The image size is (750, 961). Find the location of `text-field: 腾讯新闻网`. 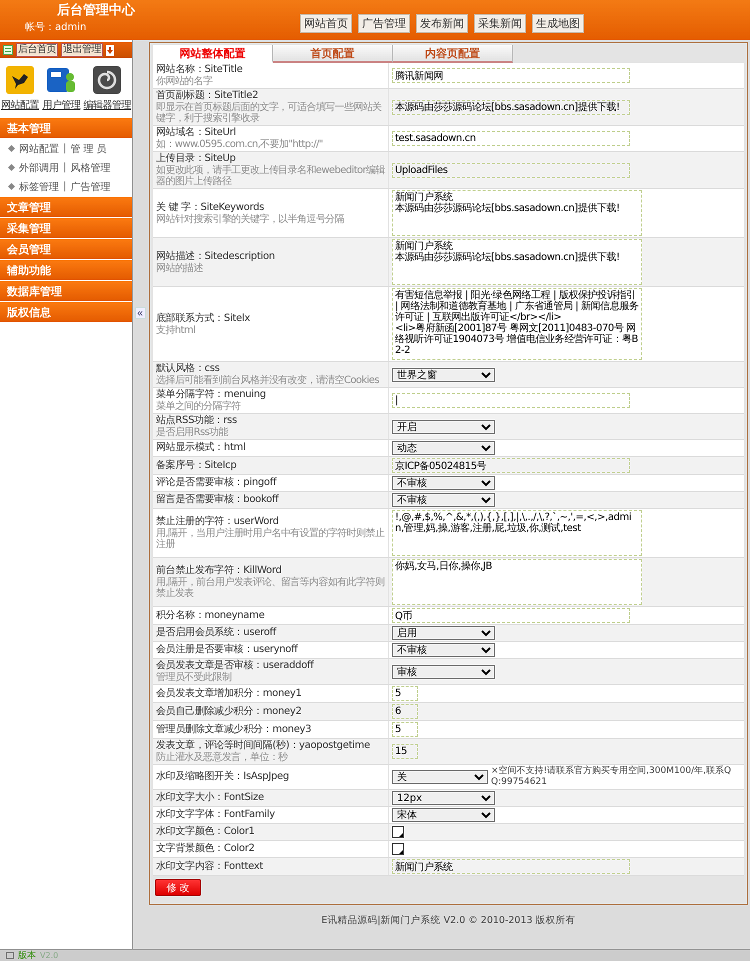

text-field: 腾讯新闻网 is located at coordinates (511, 75).